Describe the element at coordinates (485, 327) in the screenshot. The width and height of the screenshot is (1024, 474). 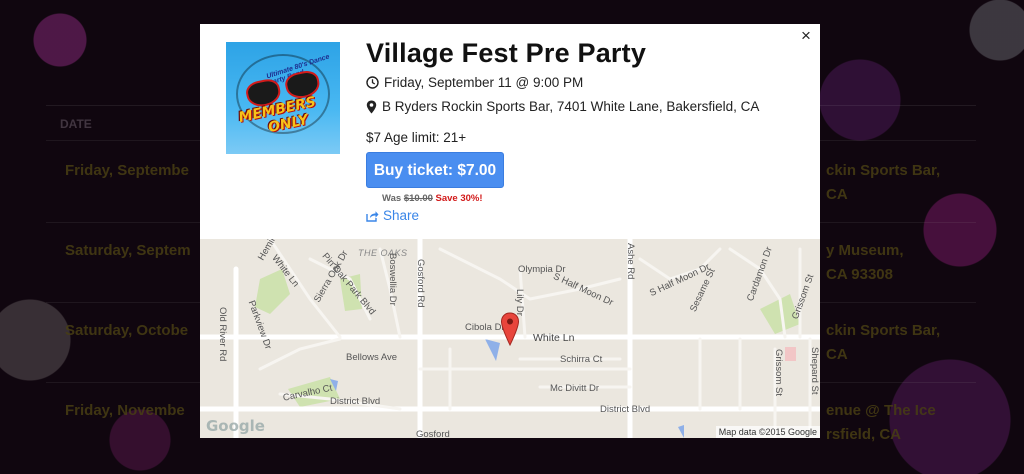
I see `map-label: Cibola Dr` at that location.